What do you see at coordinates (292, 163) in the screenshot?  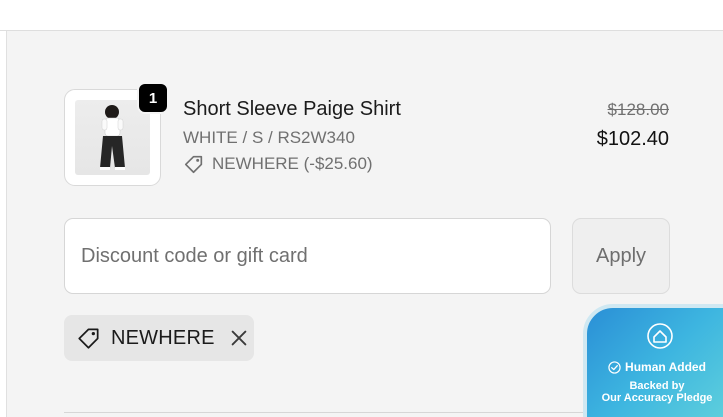 I see `item-discount-text: NEWHERE (-$25.60)` at bounding box center [292, 163].